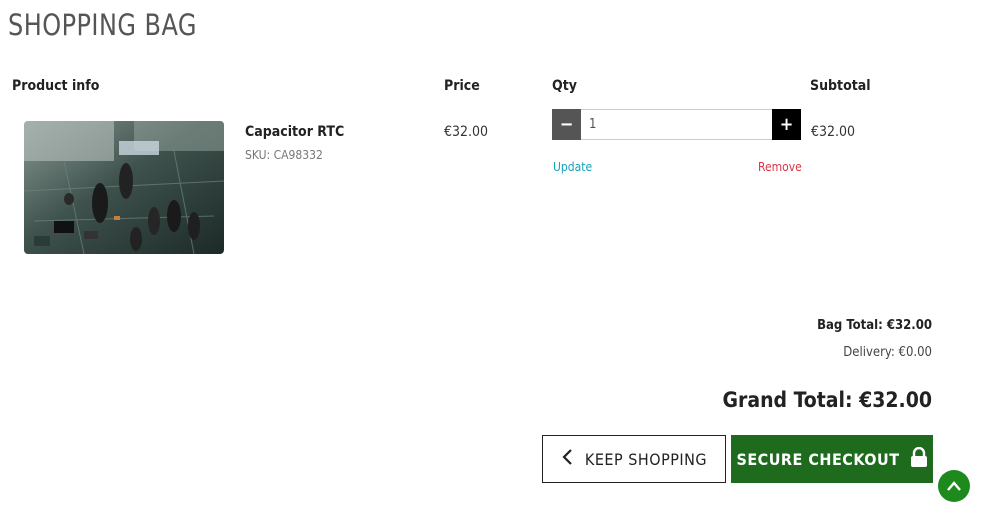 Image resolution: width=982 pixels, height=507 pixels. What do you see at coordinates (646, 459) in the screenshot?
I see `keep-shopping-label: KEEP SHOPPING` at bounding box center [646, 459].